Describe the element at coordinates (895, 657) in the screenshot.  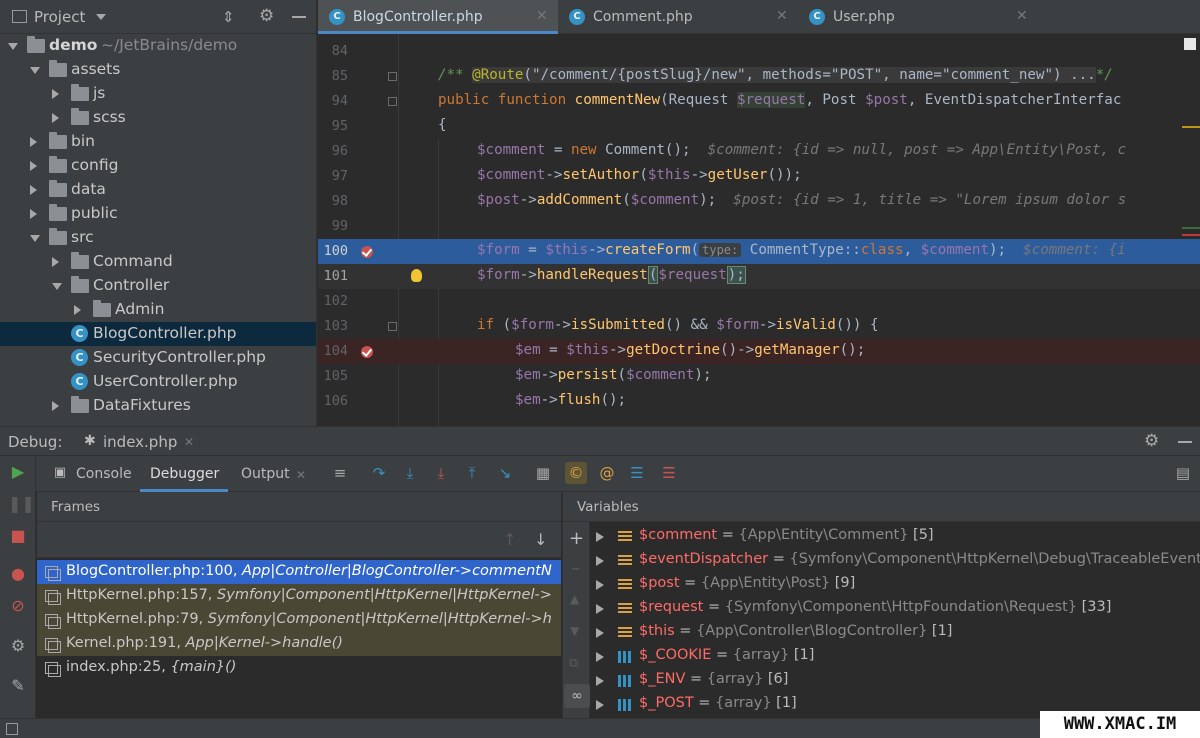
I see `variable-row: $_COOKIE = {array} [1]` at that location.